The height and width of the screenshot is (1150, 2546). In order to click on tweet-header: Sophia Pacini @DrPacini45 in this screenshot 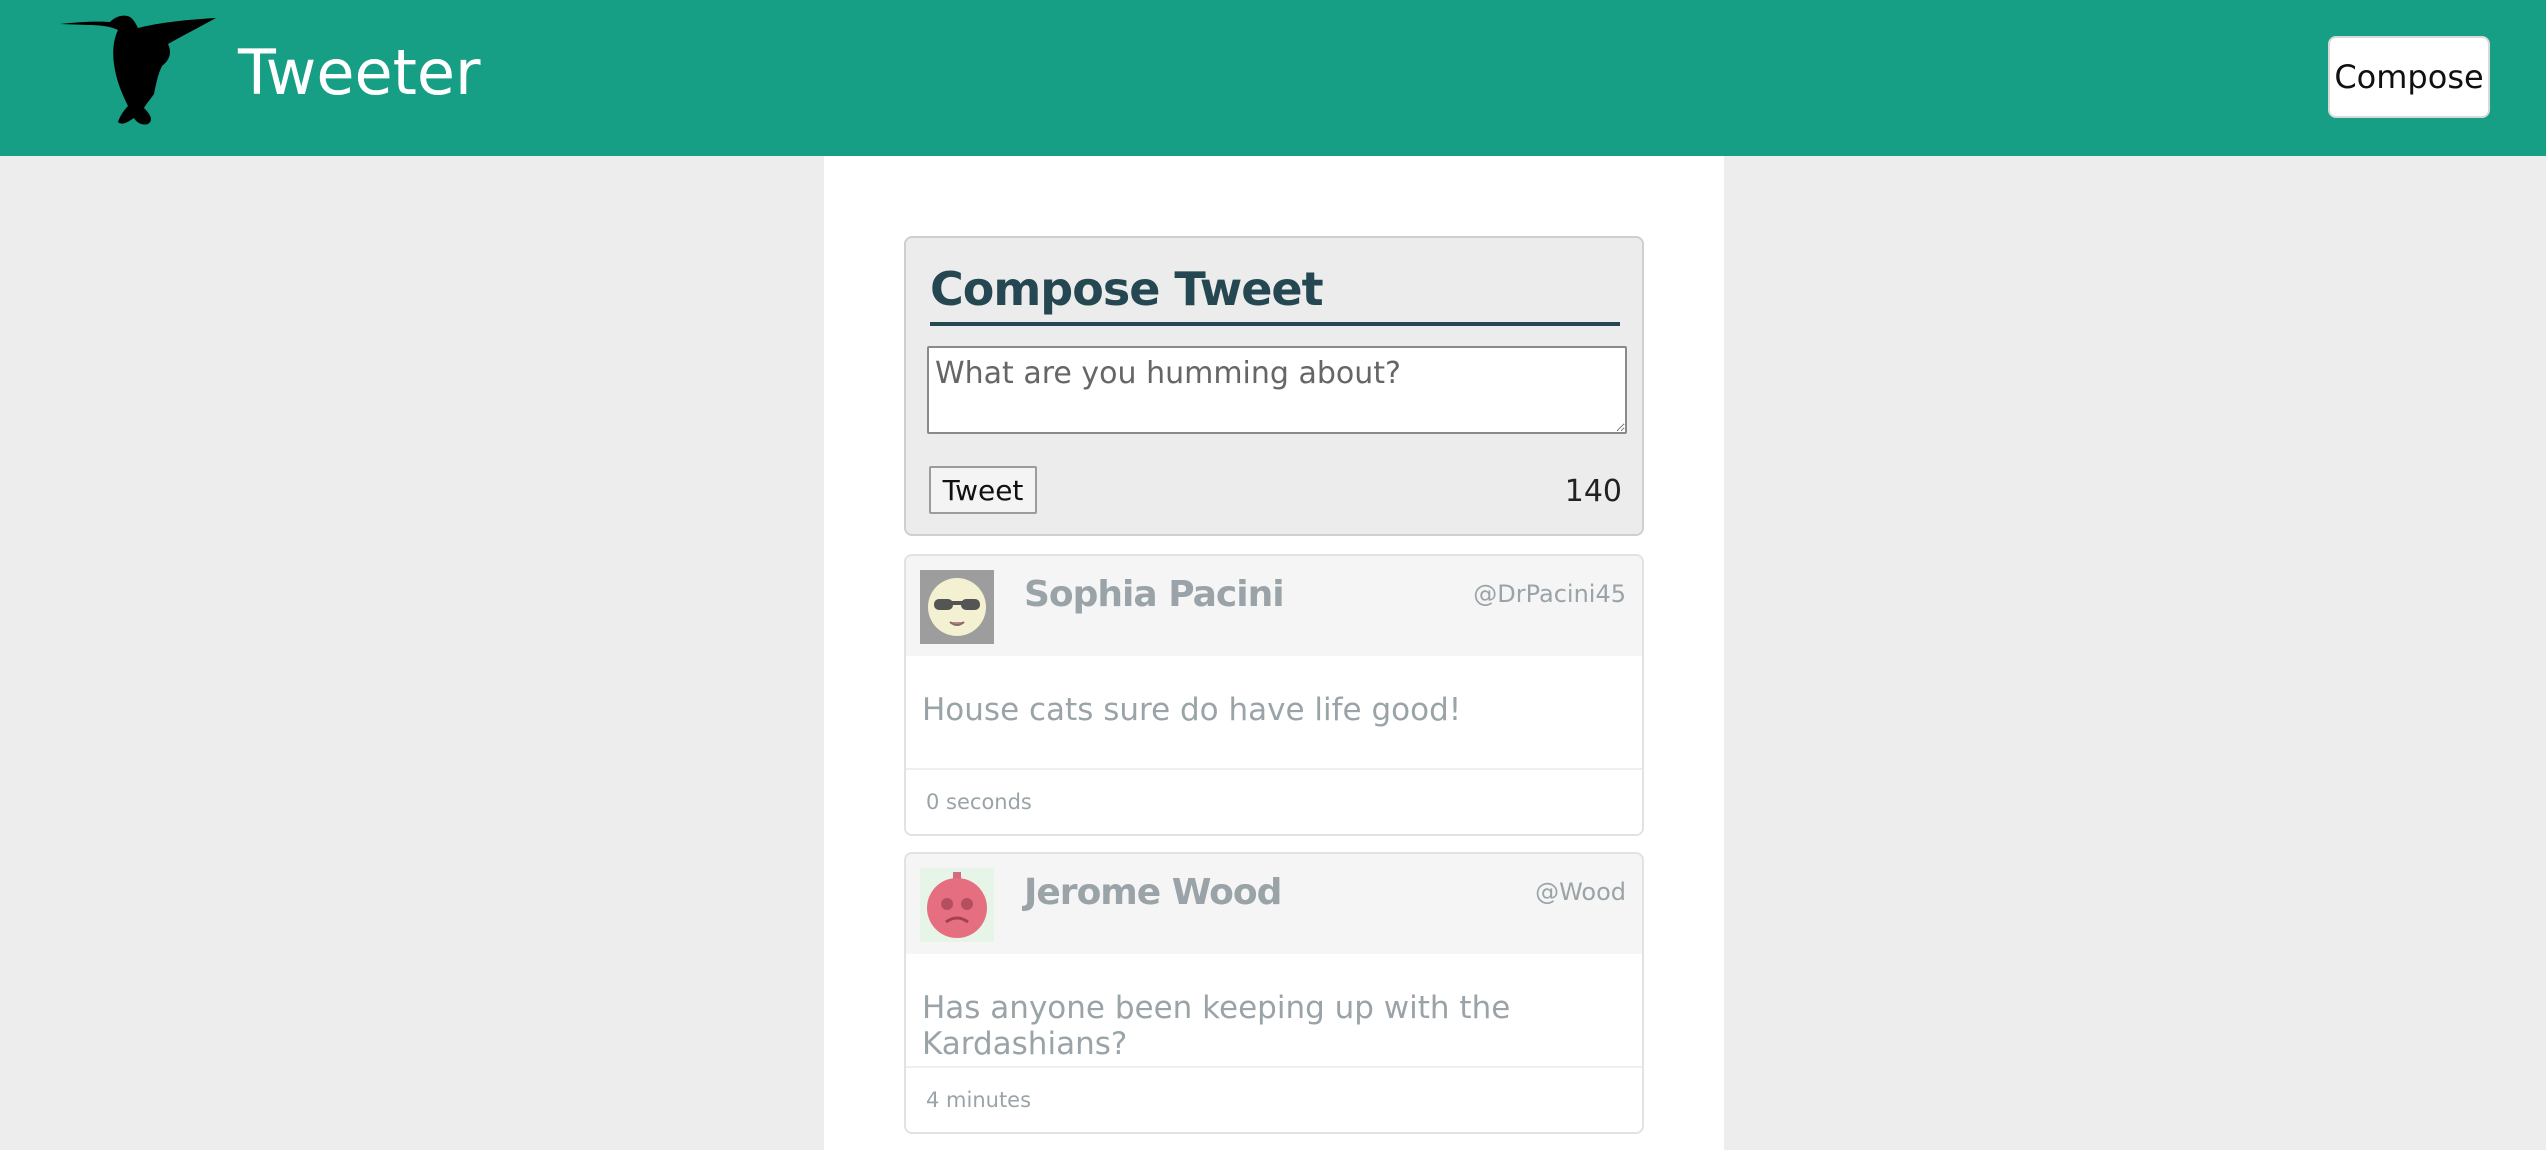, I will do `click(1274, 606)`.